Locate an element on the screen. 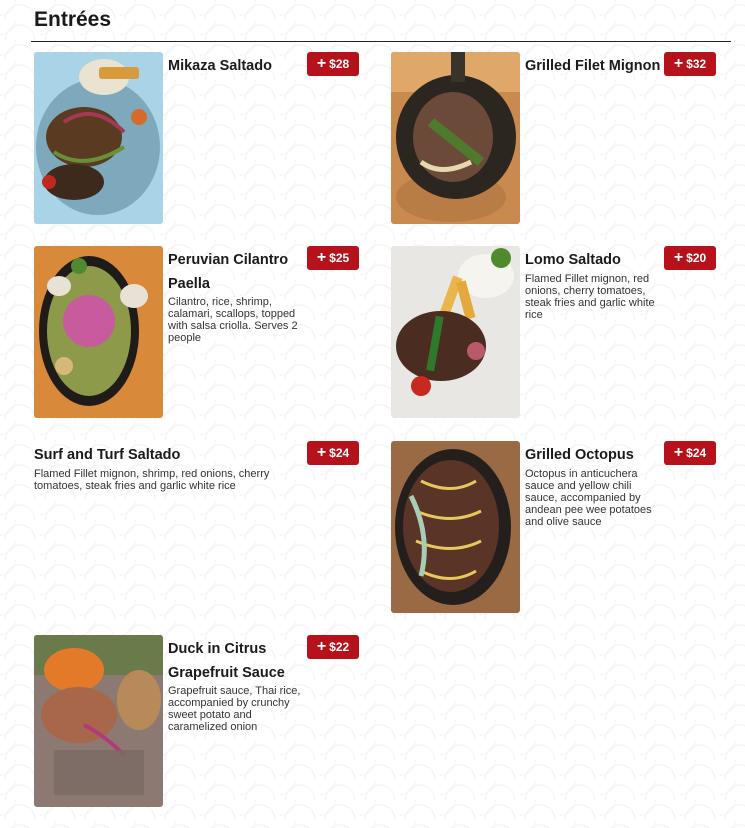 The height and width of the screenshot is (828, 745). add-to-order-button: + $28 is located at coordinates (333, 64).